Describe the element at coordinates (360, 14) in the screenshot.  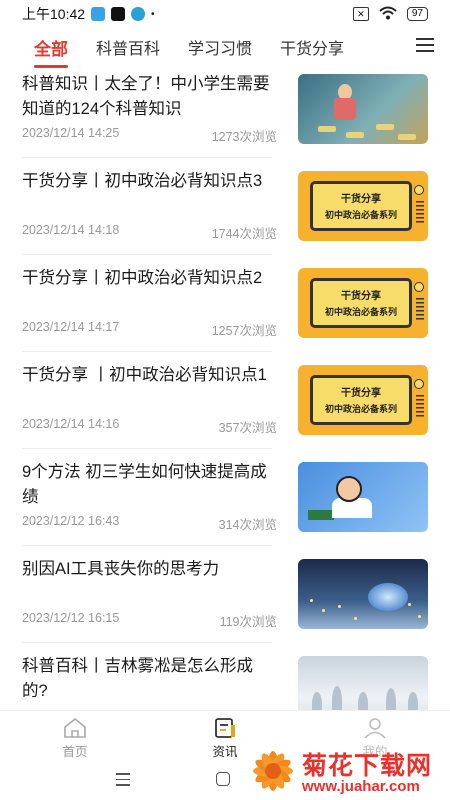
I see `close-box-icon: ✕` at that location.